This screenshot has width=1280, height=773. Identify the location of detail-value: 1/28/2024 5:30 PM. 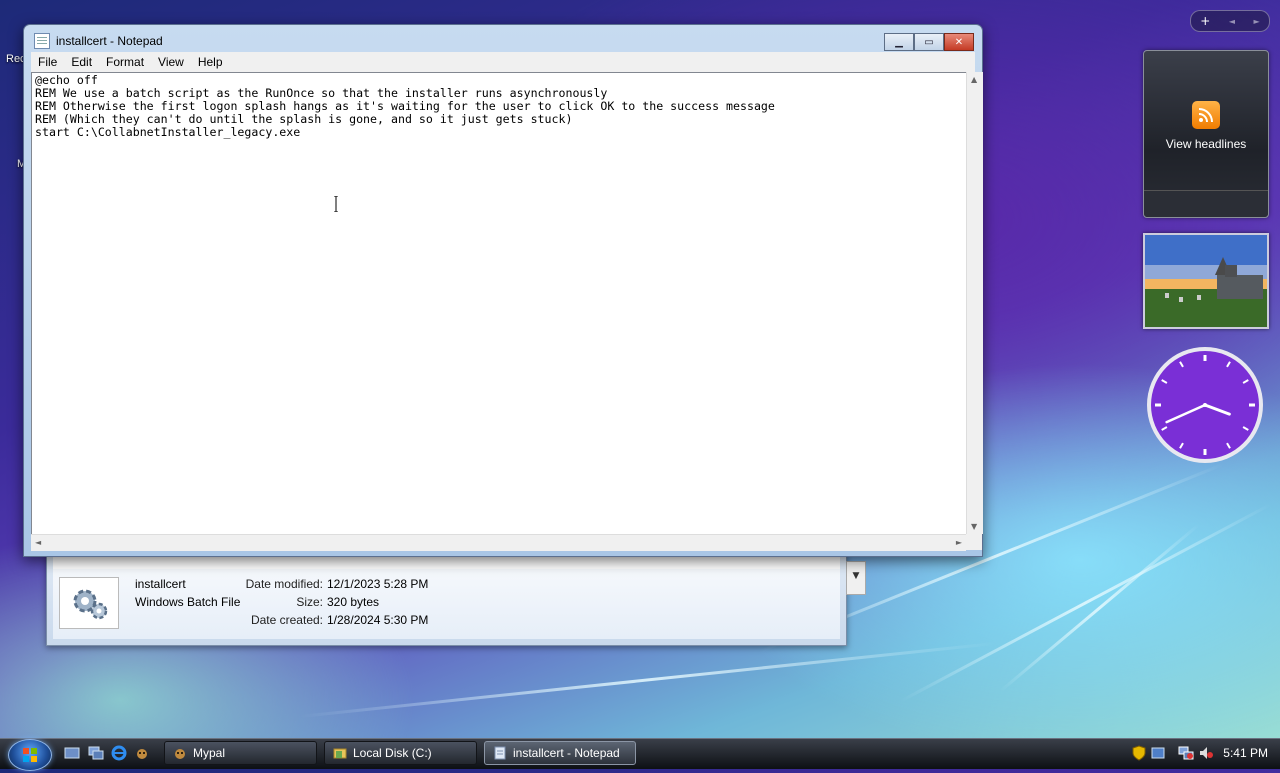
(378, 620).